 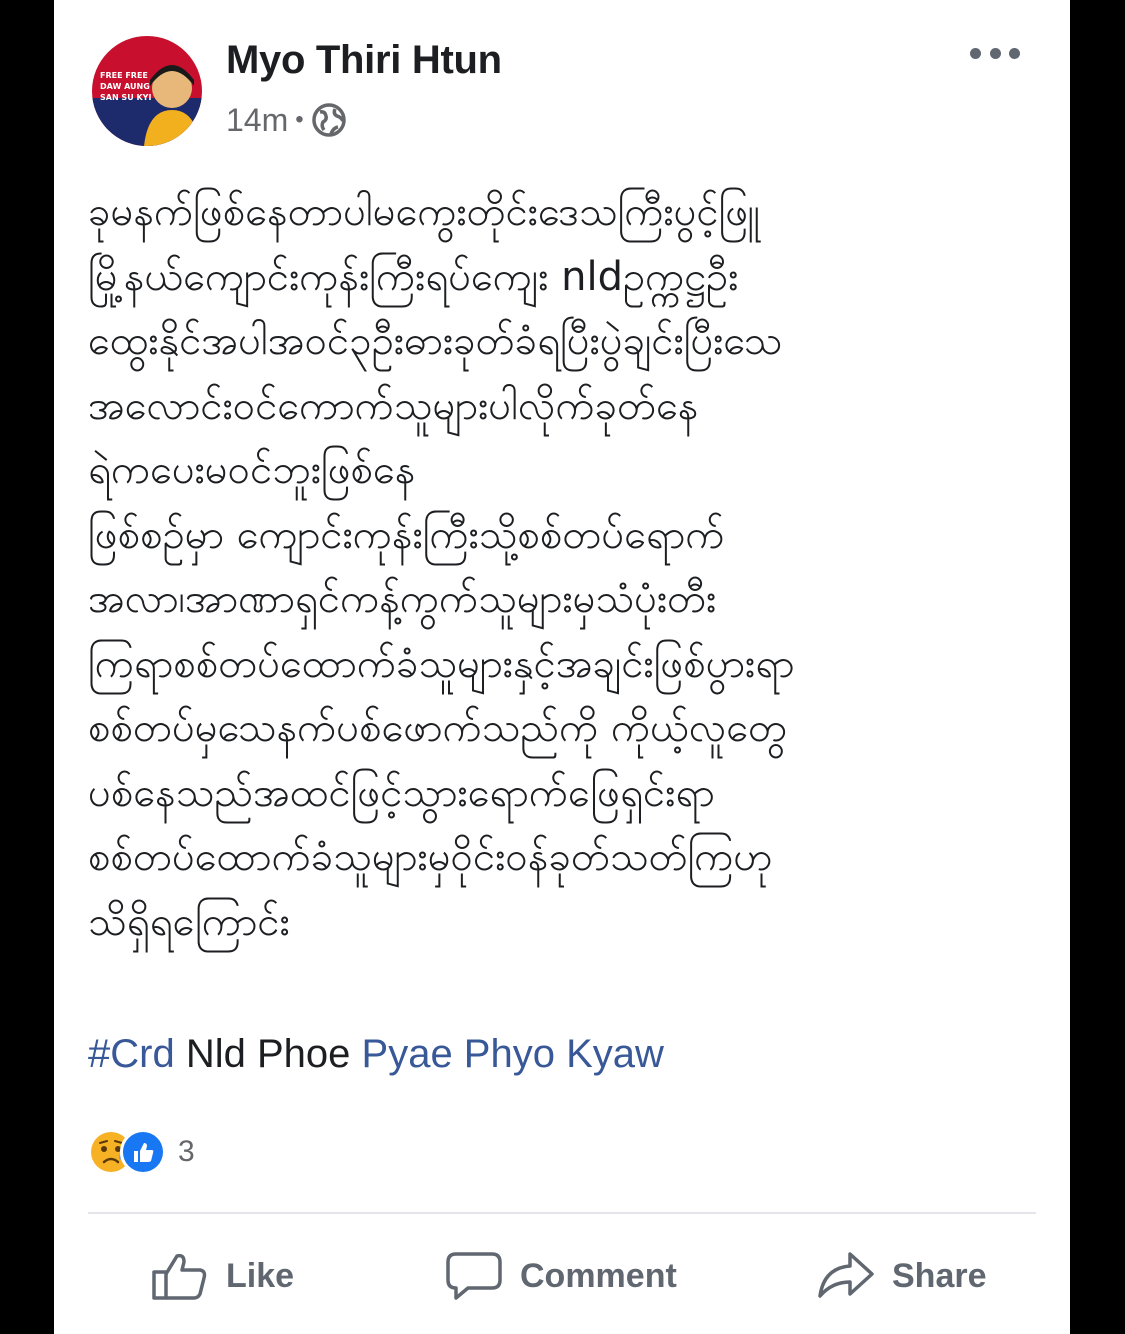 What do you see at coordinates (513, 1054) in the screenshot?
I see `tagged-person-link: Pyae Phyo Kyaw` at bounding box center [513, 1054].